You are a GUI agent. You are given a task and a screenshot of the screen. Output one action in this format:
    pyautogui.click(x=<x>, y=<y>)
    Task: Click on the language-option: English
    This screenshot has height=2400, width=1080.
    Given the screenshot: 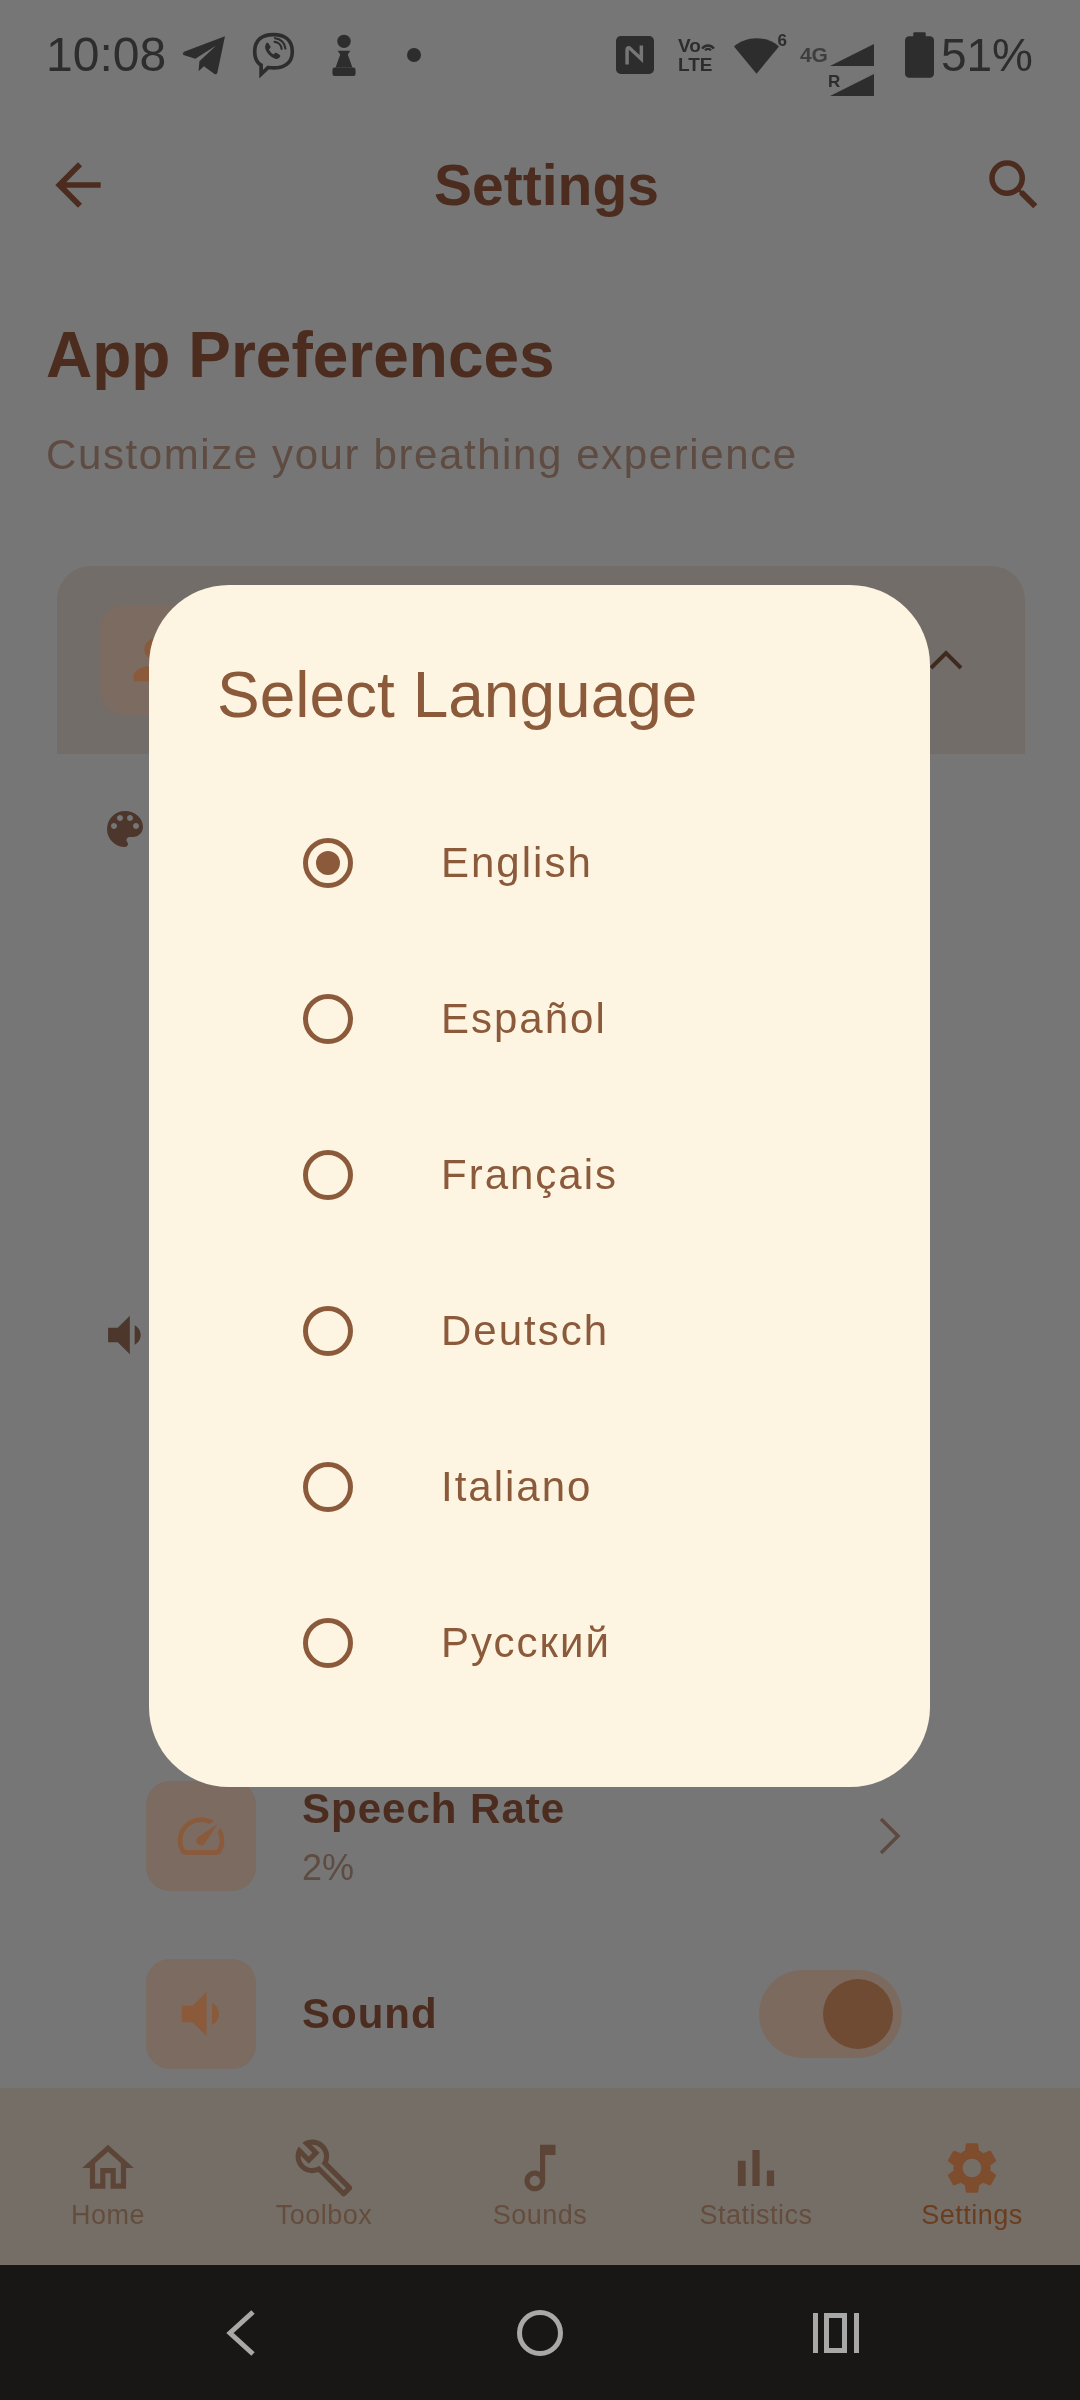 What is the action you would take?
    pyautogui.click(x=539, y=863)
    